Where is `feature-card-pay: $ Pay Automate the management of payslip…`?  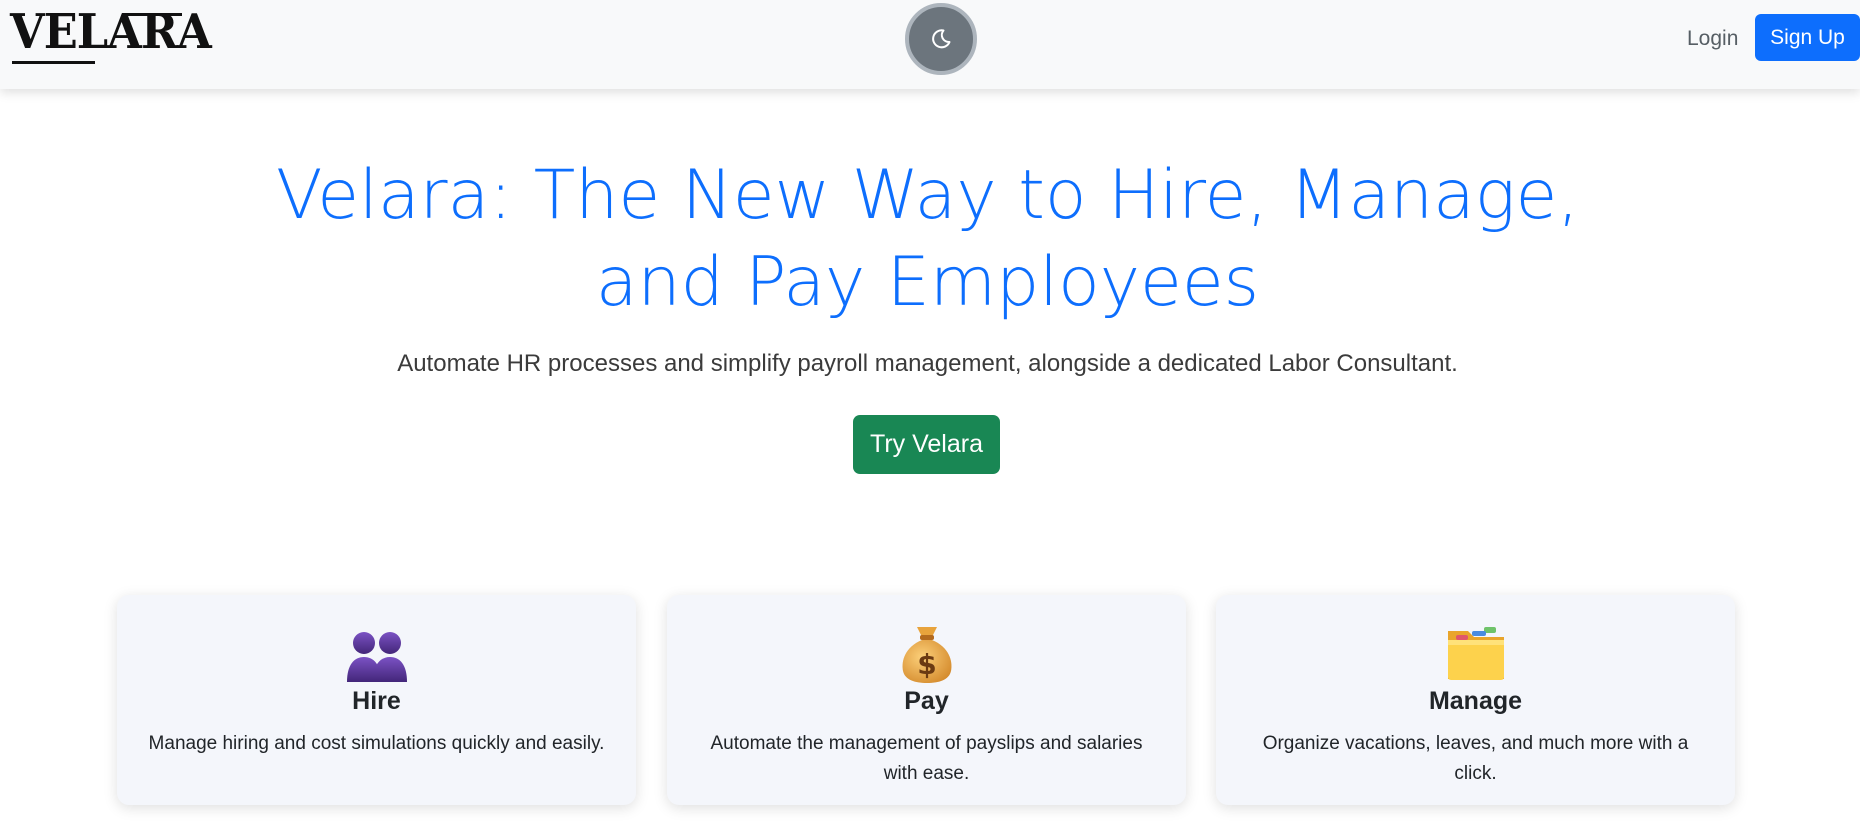
feature-card-pay: $ Pay Automate the management of payslip… is located at coordinates (926, 700).